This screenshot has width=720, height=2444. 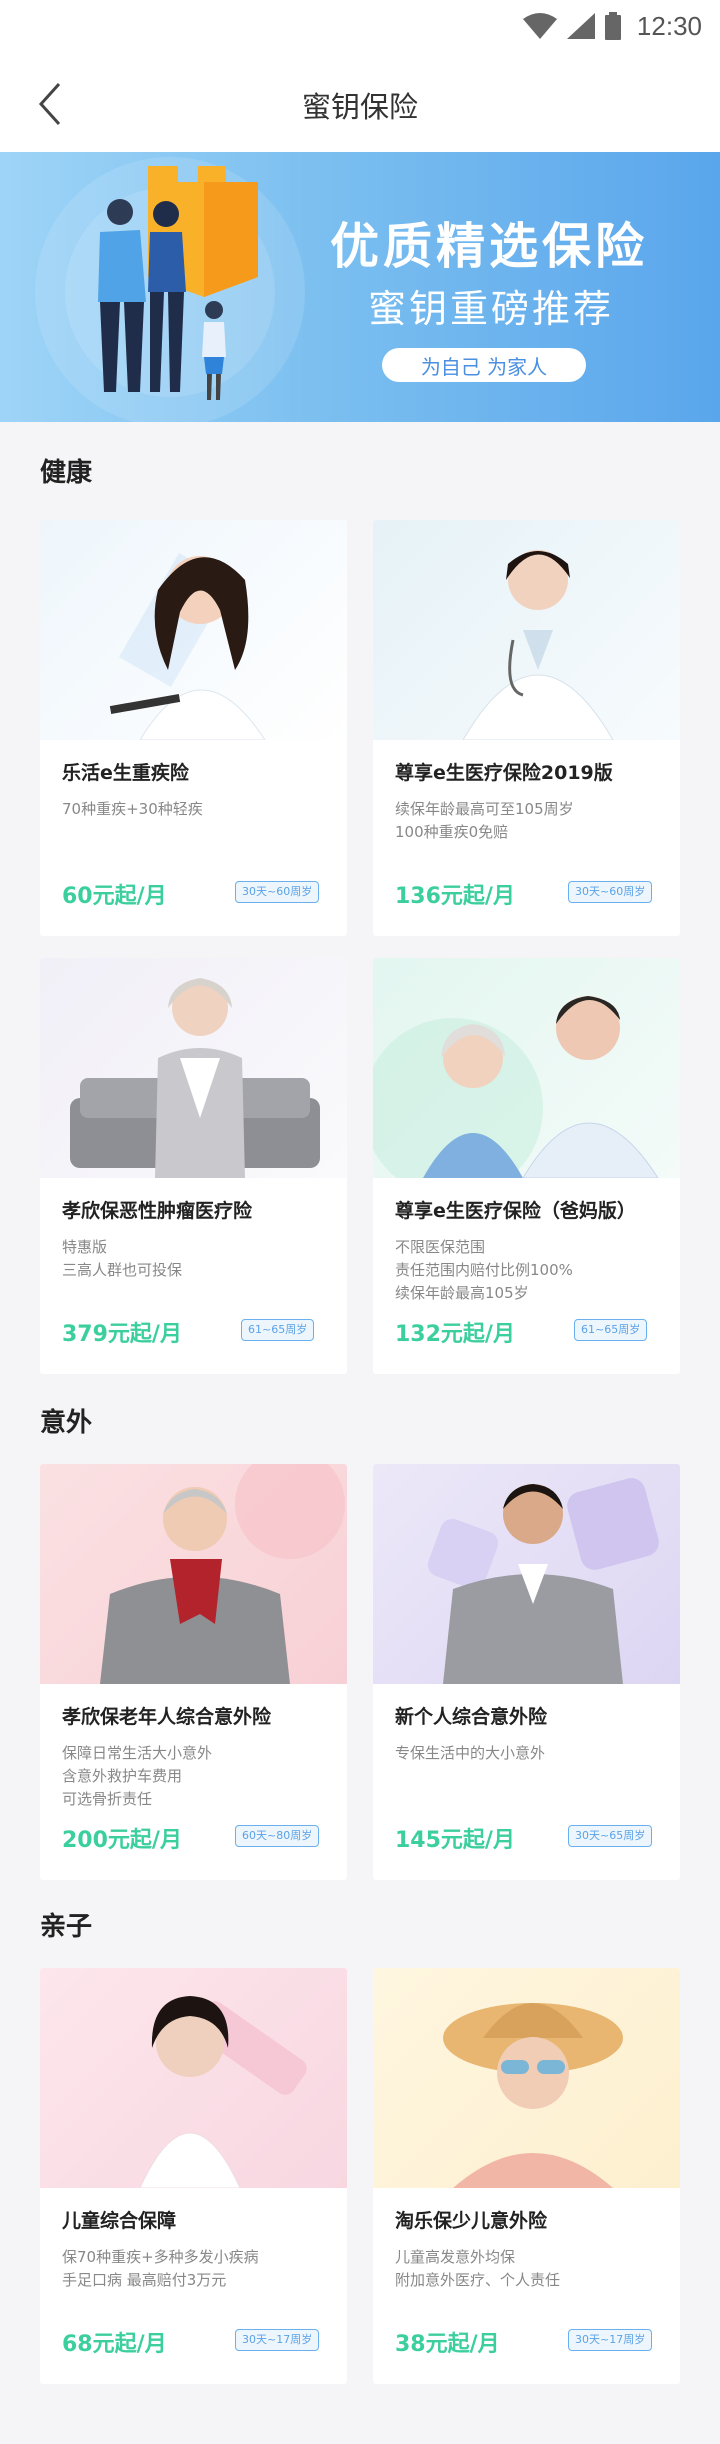 I want to click on product-name: 尊享e生医疗保险2019版, so click(x=504, y=773).